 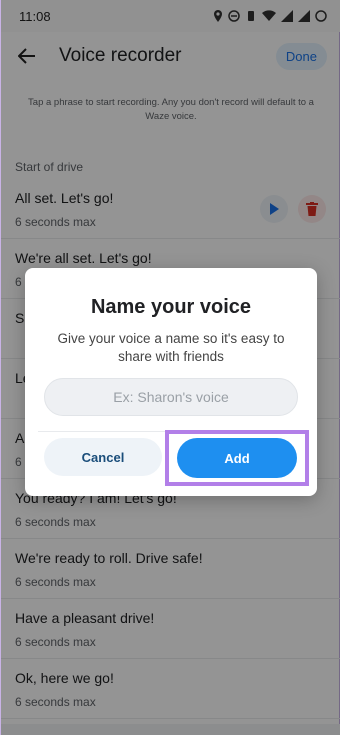 I want to click on cancel-button: Cancel, so click(x=103, y=457).